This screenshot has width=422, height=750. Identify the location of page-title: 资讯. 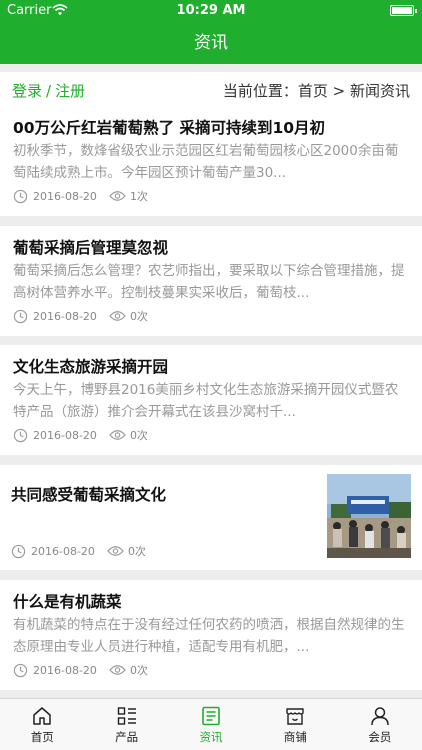
(211, 43).